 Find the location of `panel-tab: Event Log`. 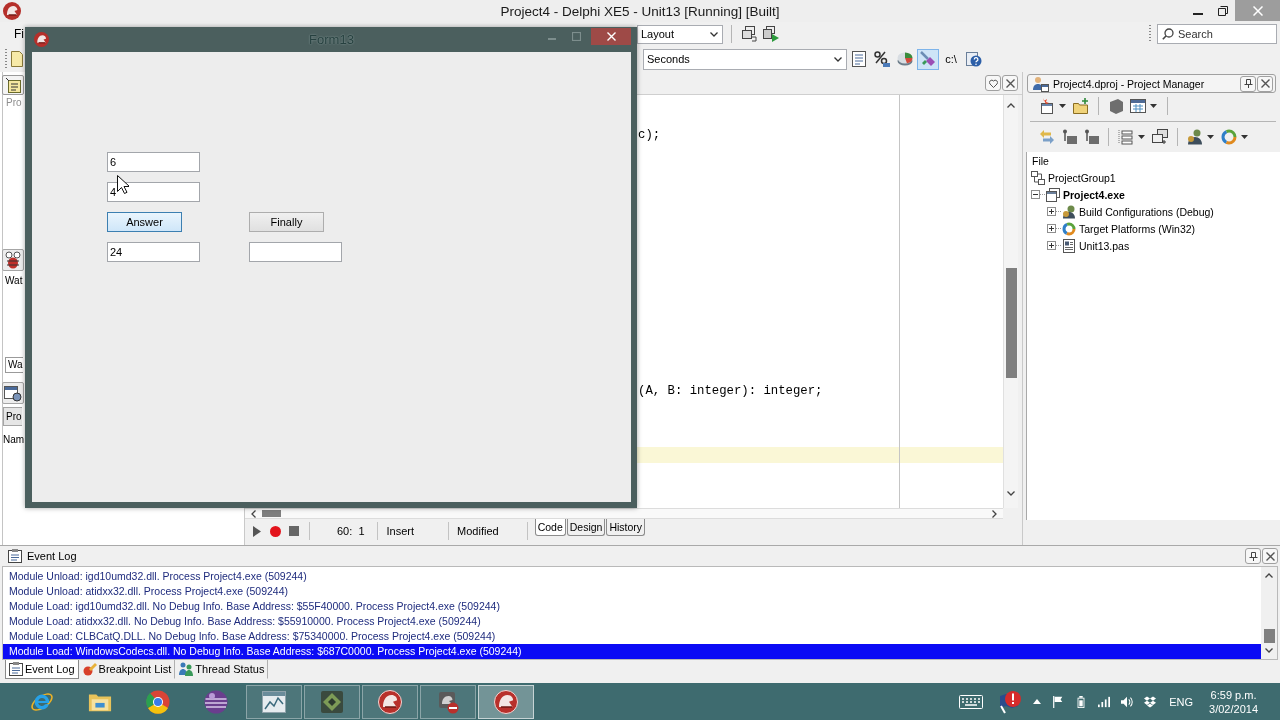

panel-tab: Event Log is located at coordinates (42, 669).